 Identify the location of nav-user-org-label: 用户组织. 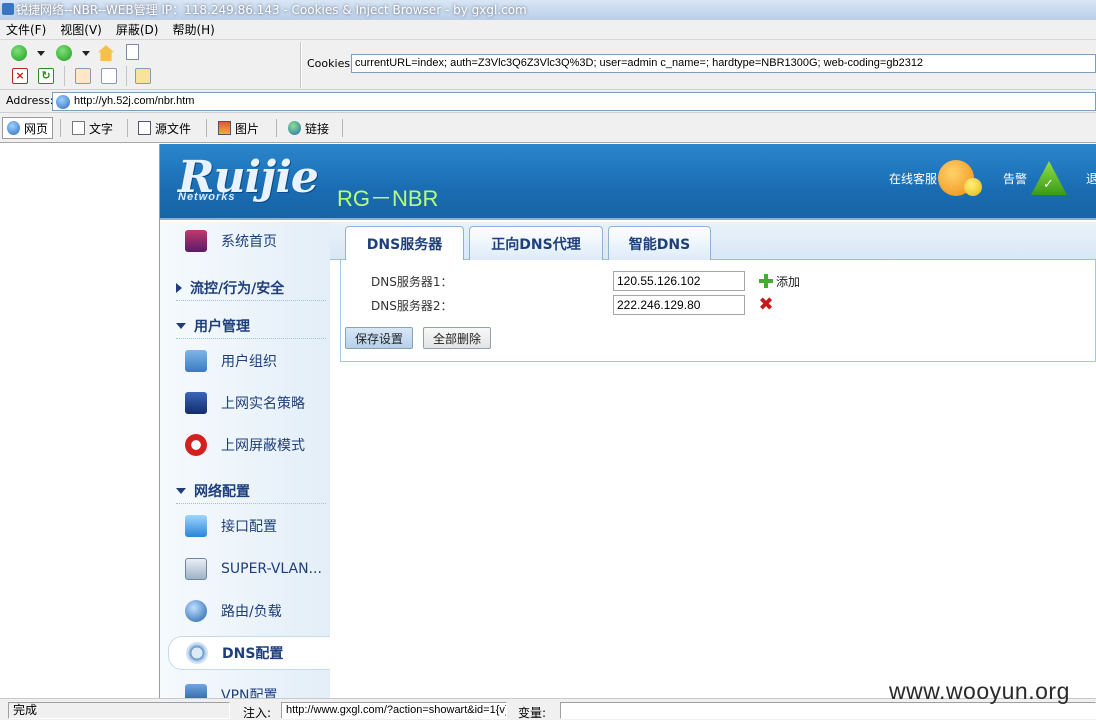
(249, 362).